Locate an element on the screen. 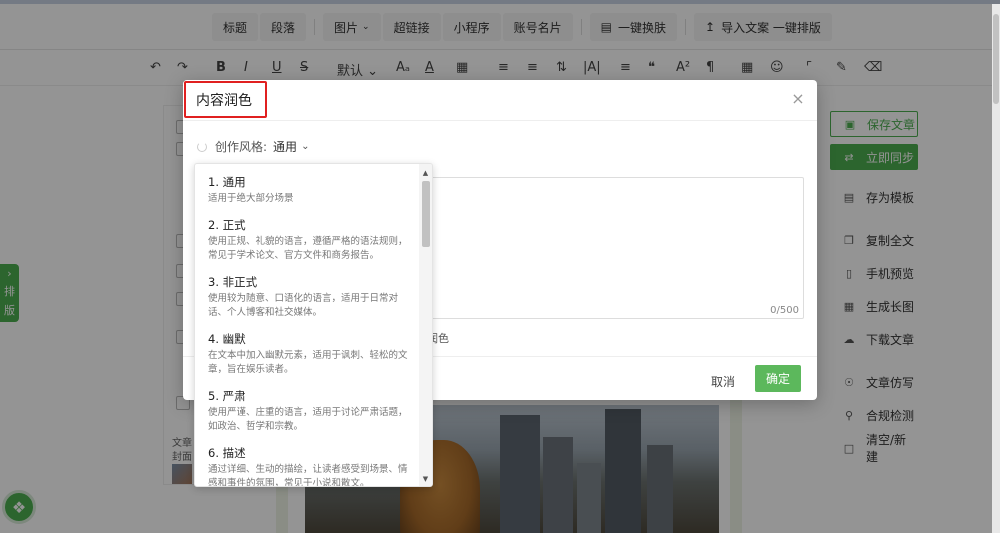 Image resolution: width=1000 pixels, height=533 pixels. option-name: 1. 通用 is located at coordinates (227, 182).